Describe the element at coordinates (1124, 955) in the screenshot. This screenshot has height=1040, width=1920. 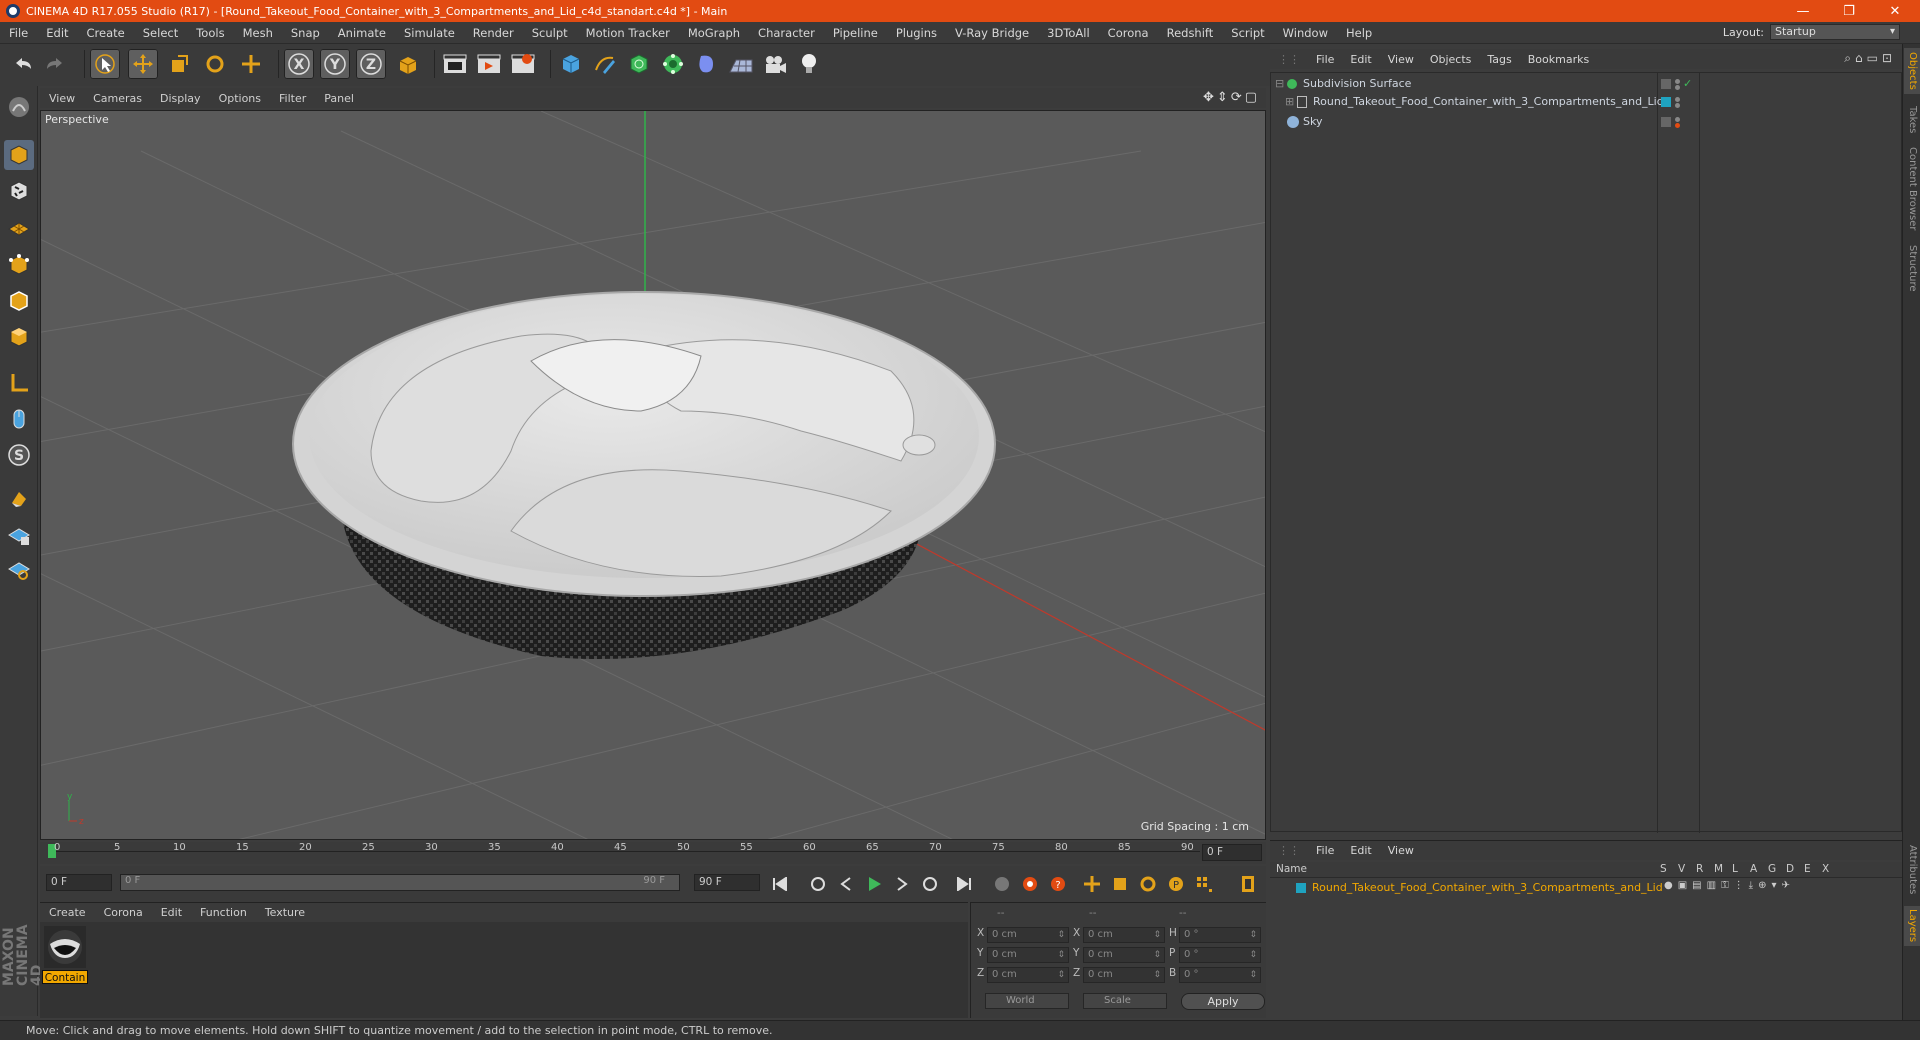
I see `size-y-field: 0 cm` at that location.